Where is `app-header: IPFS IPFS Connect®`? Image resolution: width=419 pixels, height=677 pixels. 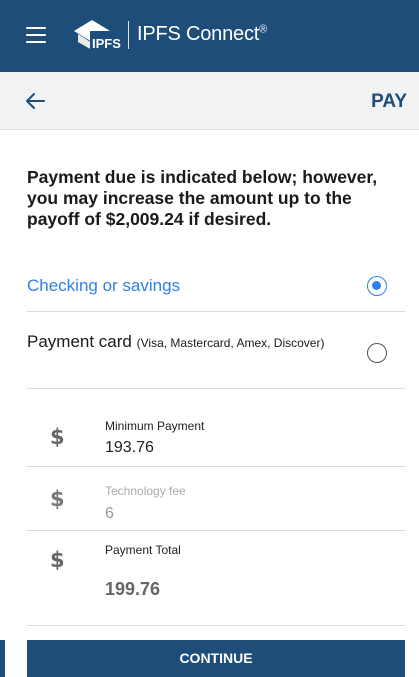 app-header: IPFS IPFS Connect® is located at coordinates (209, 36).